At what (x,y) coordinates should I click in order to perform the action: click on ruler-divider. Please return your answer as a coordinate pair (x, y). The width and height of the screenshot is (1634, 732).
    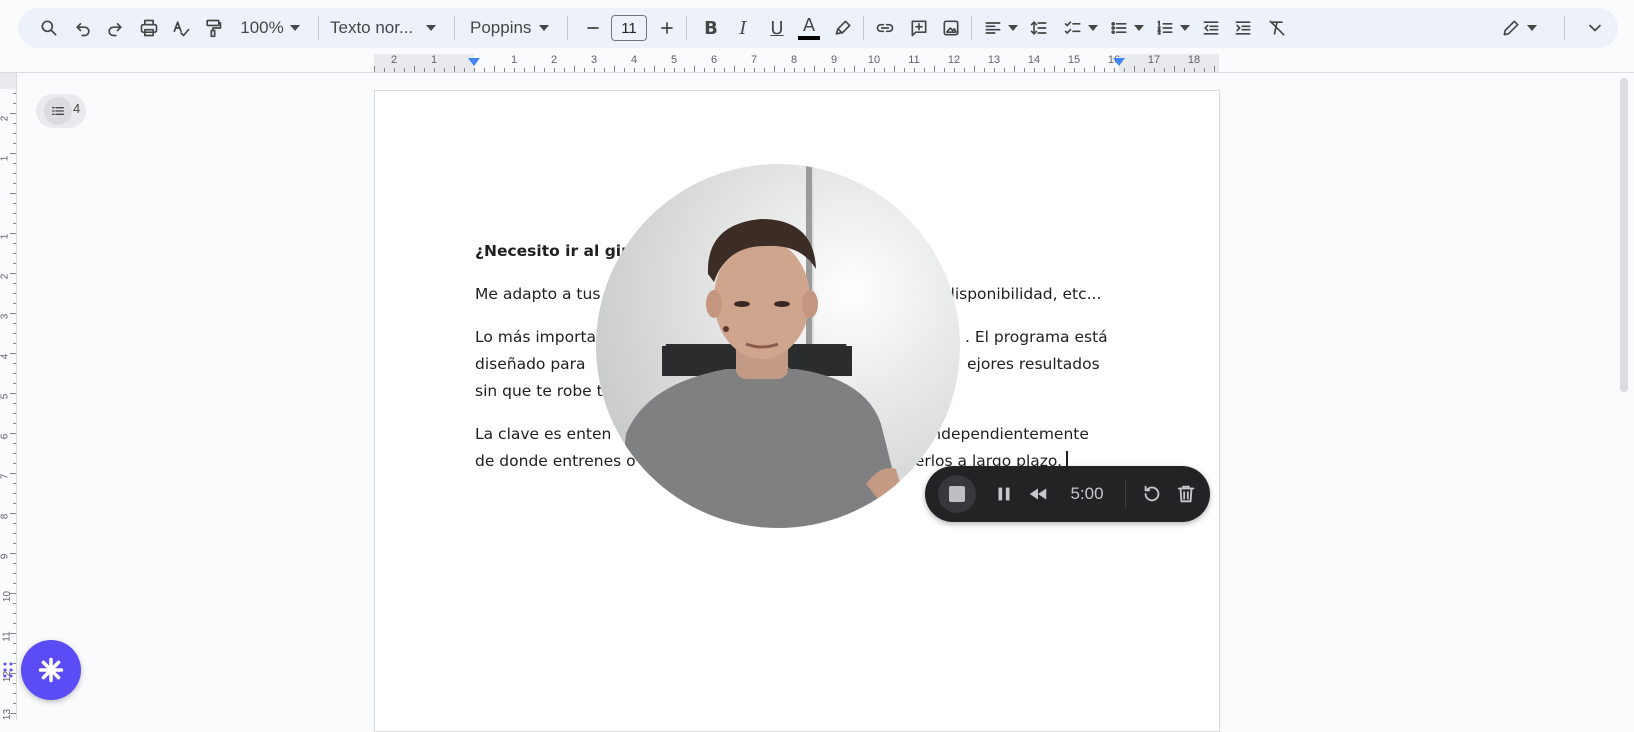
    Looking at the image, I should click on (817, 72).